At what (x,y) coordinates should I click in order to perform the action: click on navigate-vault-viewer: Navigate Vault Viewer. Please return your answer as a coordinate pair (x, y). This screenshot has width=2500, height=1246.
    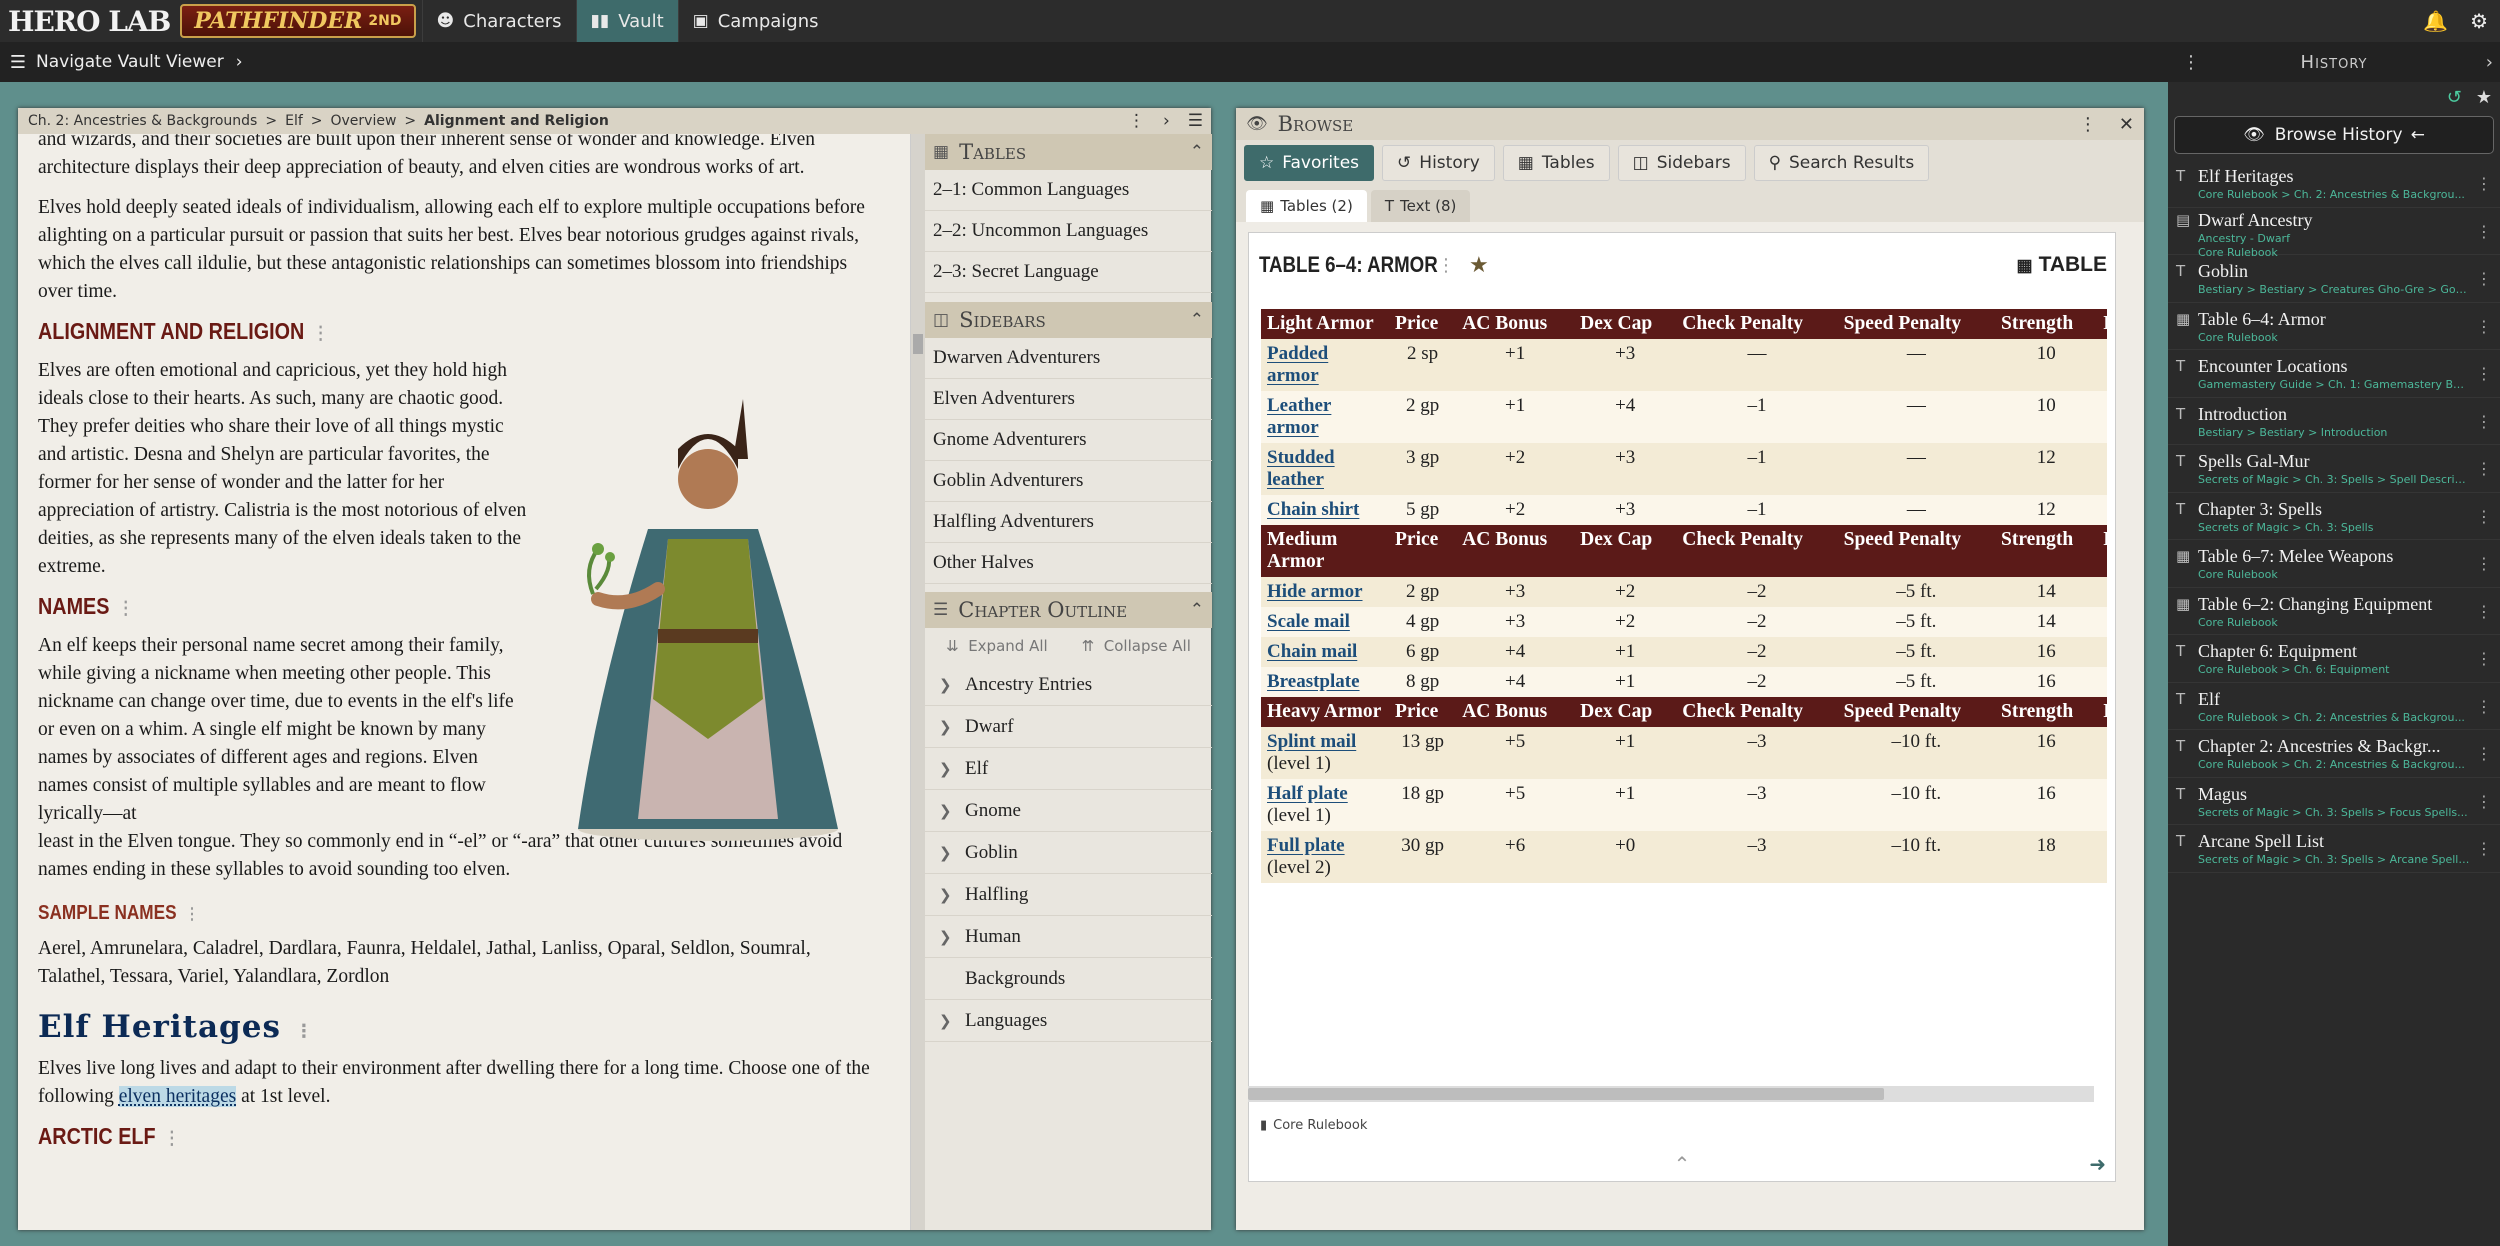
    Looking at the image, I should click on (130, 62).